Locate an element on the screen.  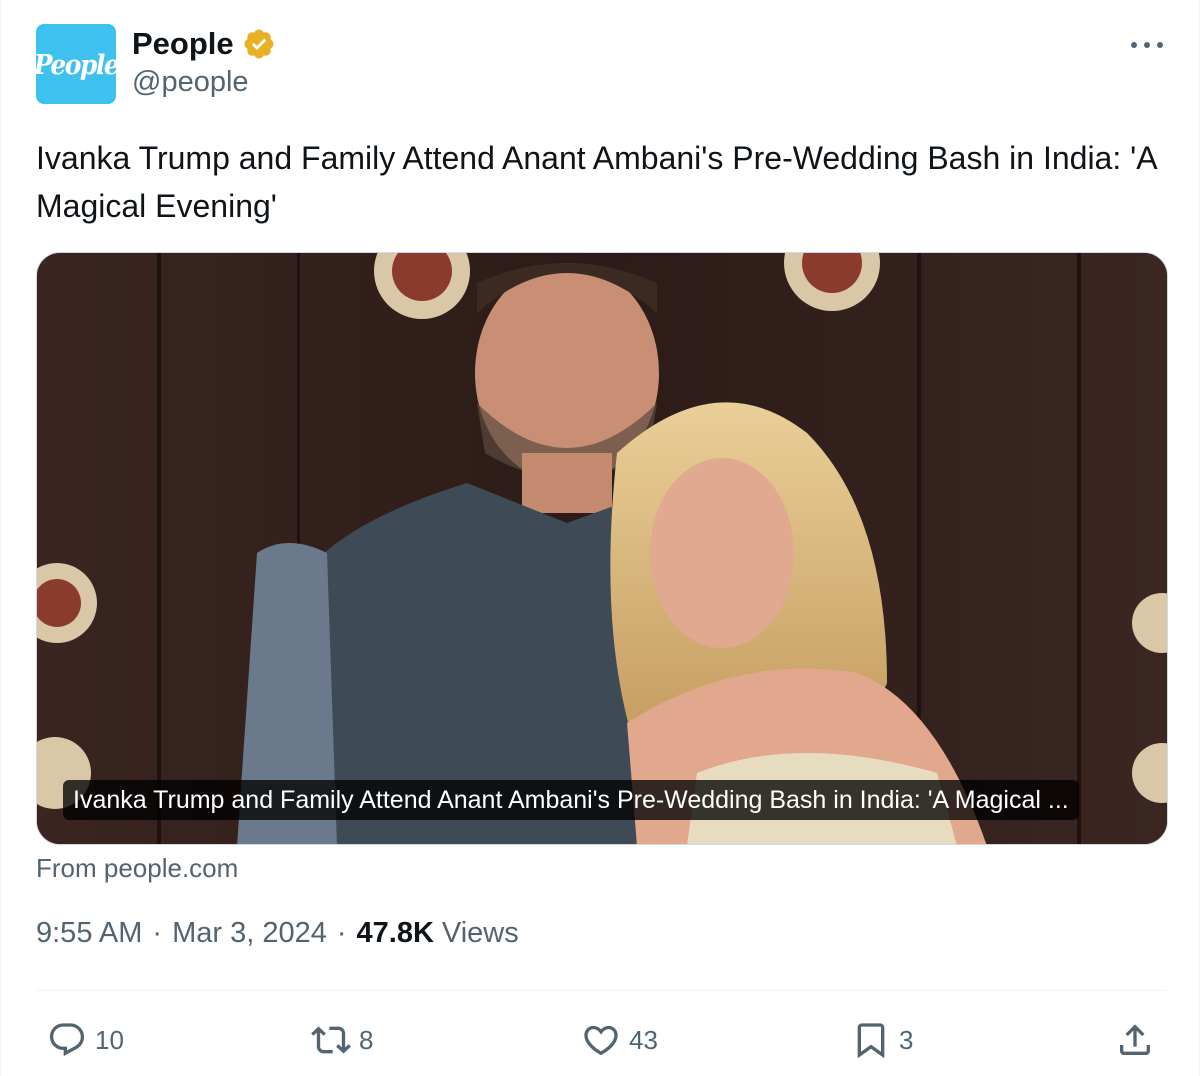
more-options-icon is located at coordinates (1147, 45).